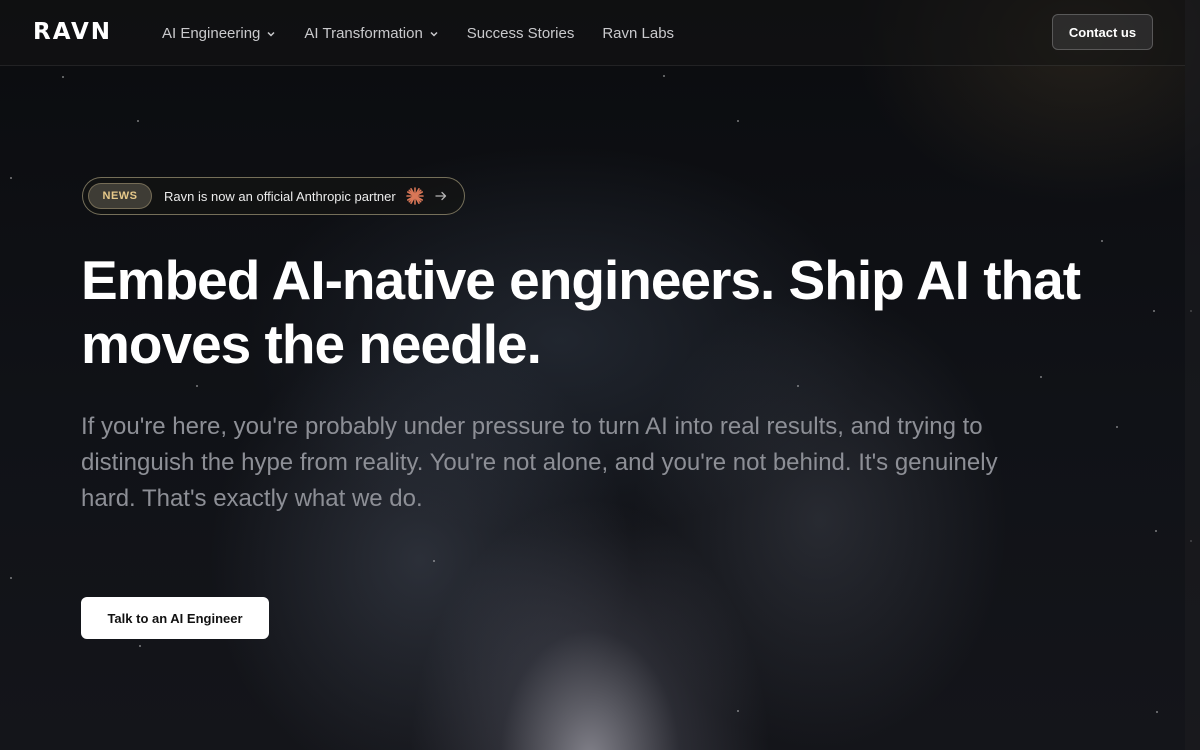  I want to click on ravn-logo: RAVN, so click(72, 32).